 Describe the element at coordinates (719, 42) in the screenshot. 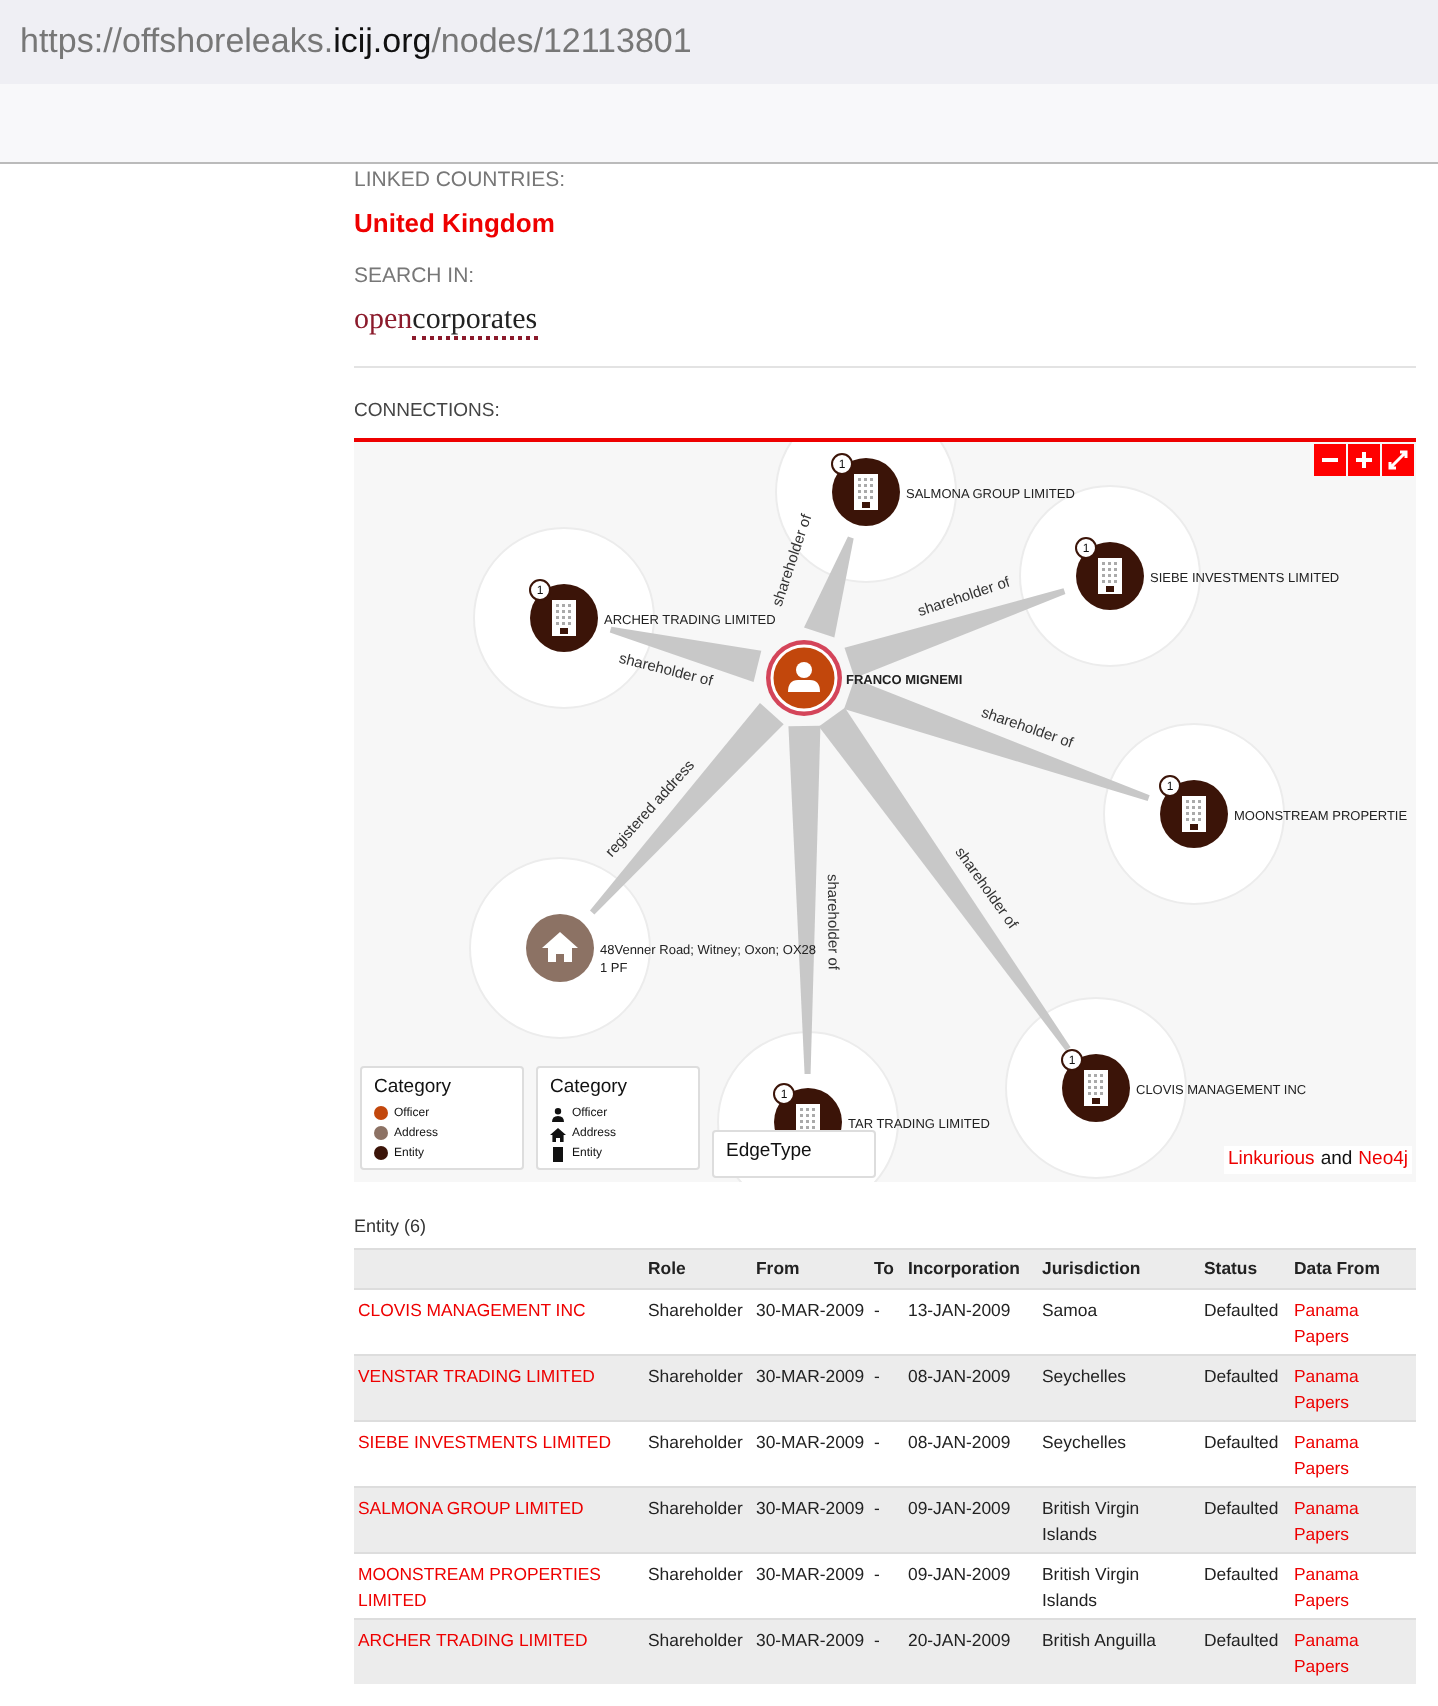

I see `address-bar: https://offshoreleaks.icij.org/nodes/12113801` at that location.